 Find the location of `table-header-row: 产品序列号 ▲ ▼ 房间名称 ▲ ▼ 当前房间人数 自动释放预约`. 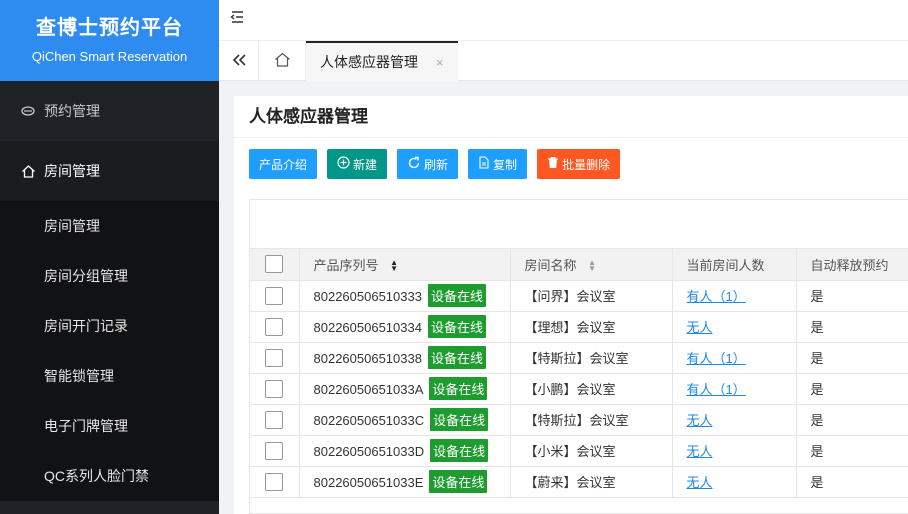

table-header-row: 产品序列号 ▲ ▼ 房间名称 ▲ ▼ 当前房间人数 自动释放预约 is located at coordinates (579, 265).